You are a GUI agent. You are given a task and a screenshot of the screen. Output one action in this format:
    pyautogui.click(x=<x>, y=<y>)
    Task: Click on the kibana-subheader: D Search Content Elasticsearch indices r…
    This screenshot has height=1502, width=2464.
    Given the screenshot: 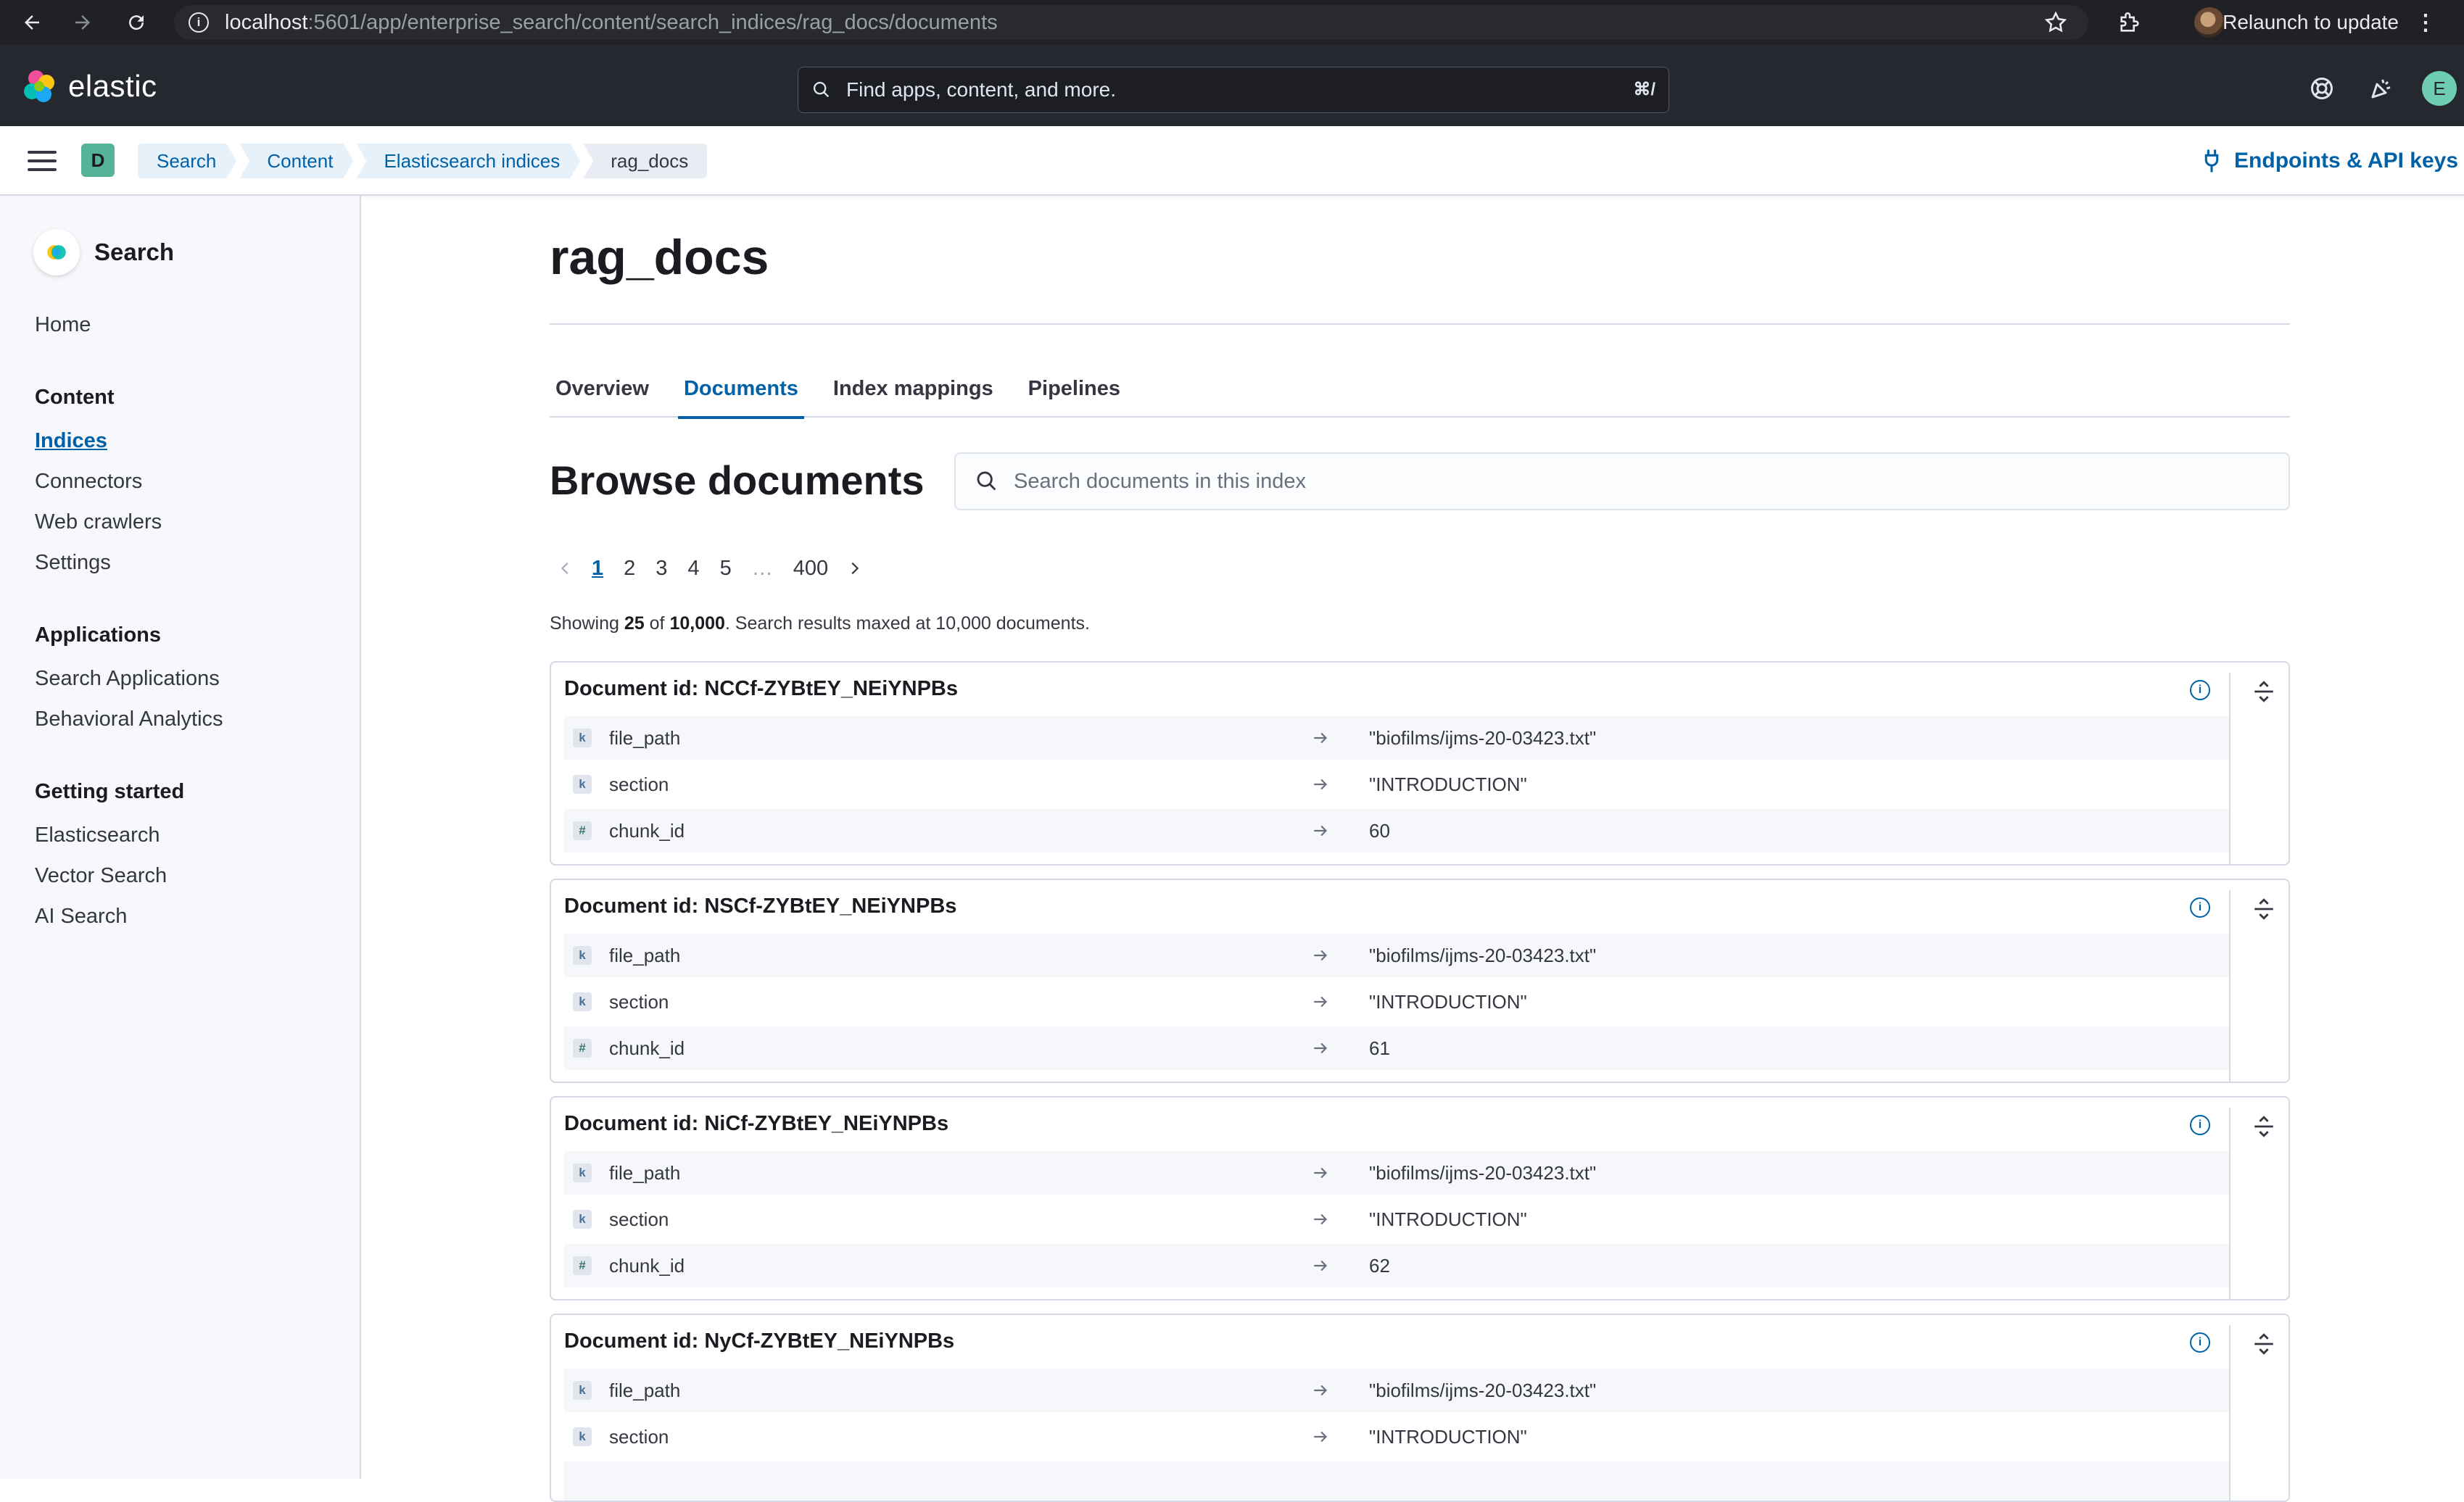 What is the action you would take?
    pyautogui.click(x=1232, y=161)
    